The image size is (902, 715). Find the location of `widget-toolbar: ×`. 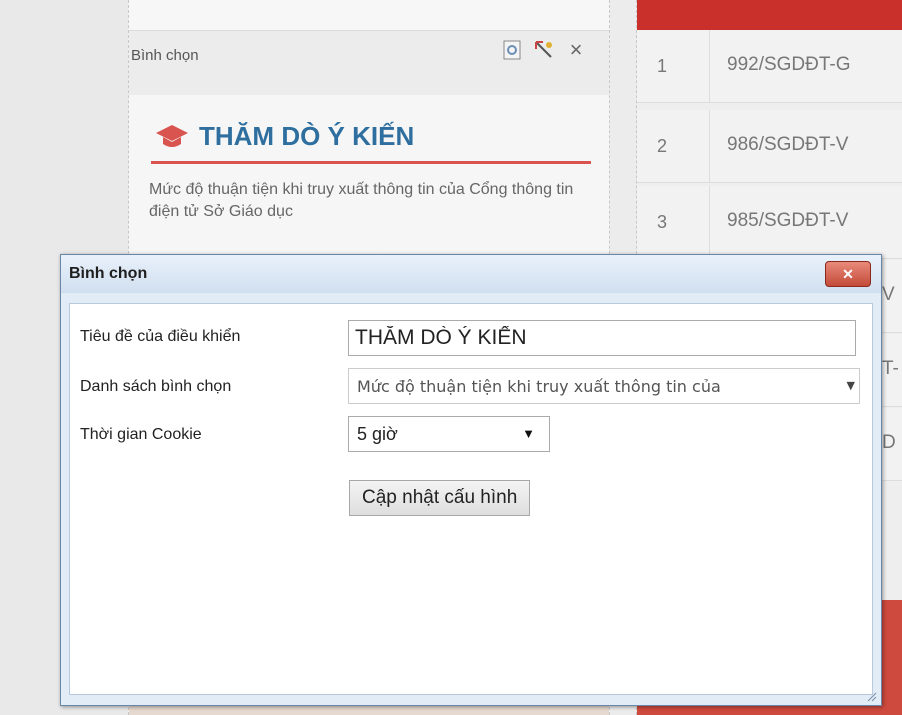

widget-toolbar: × is located at coordinates (544, 49).